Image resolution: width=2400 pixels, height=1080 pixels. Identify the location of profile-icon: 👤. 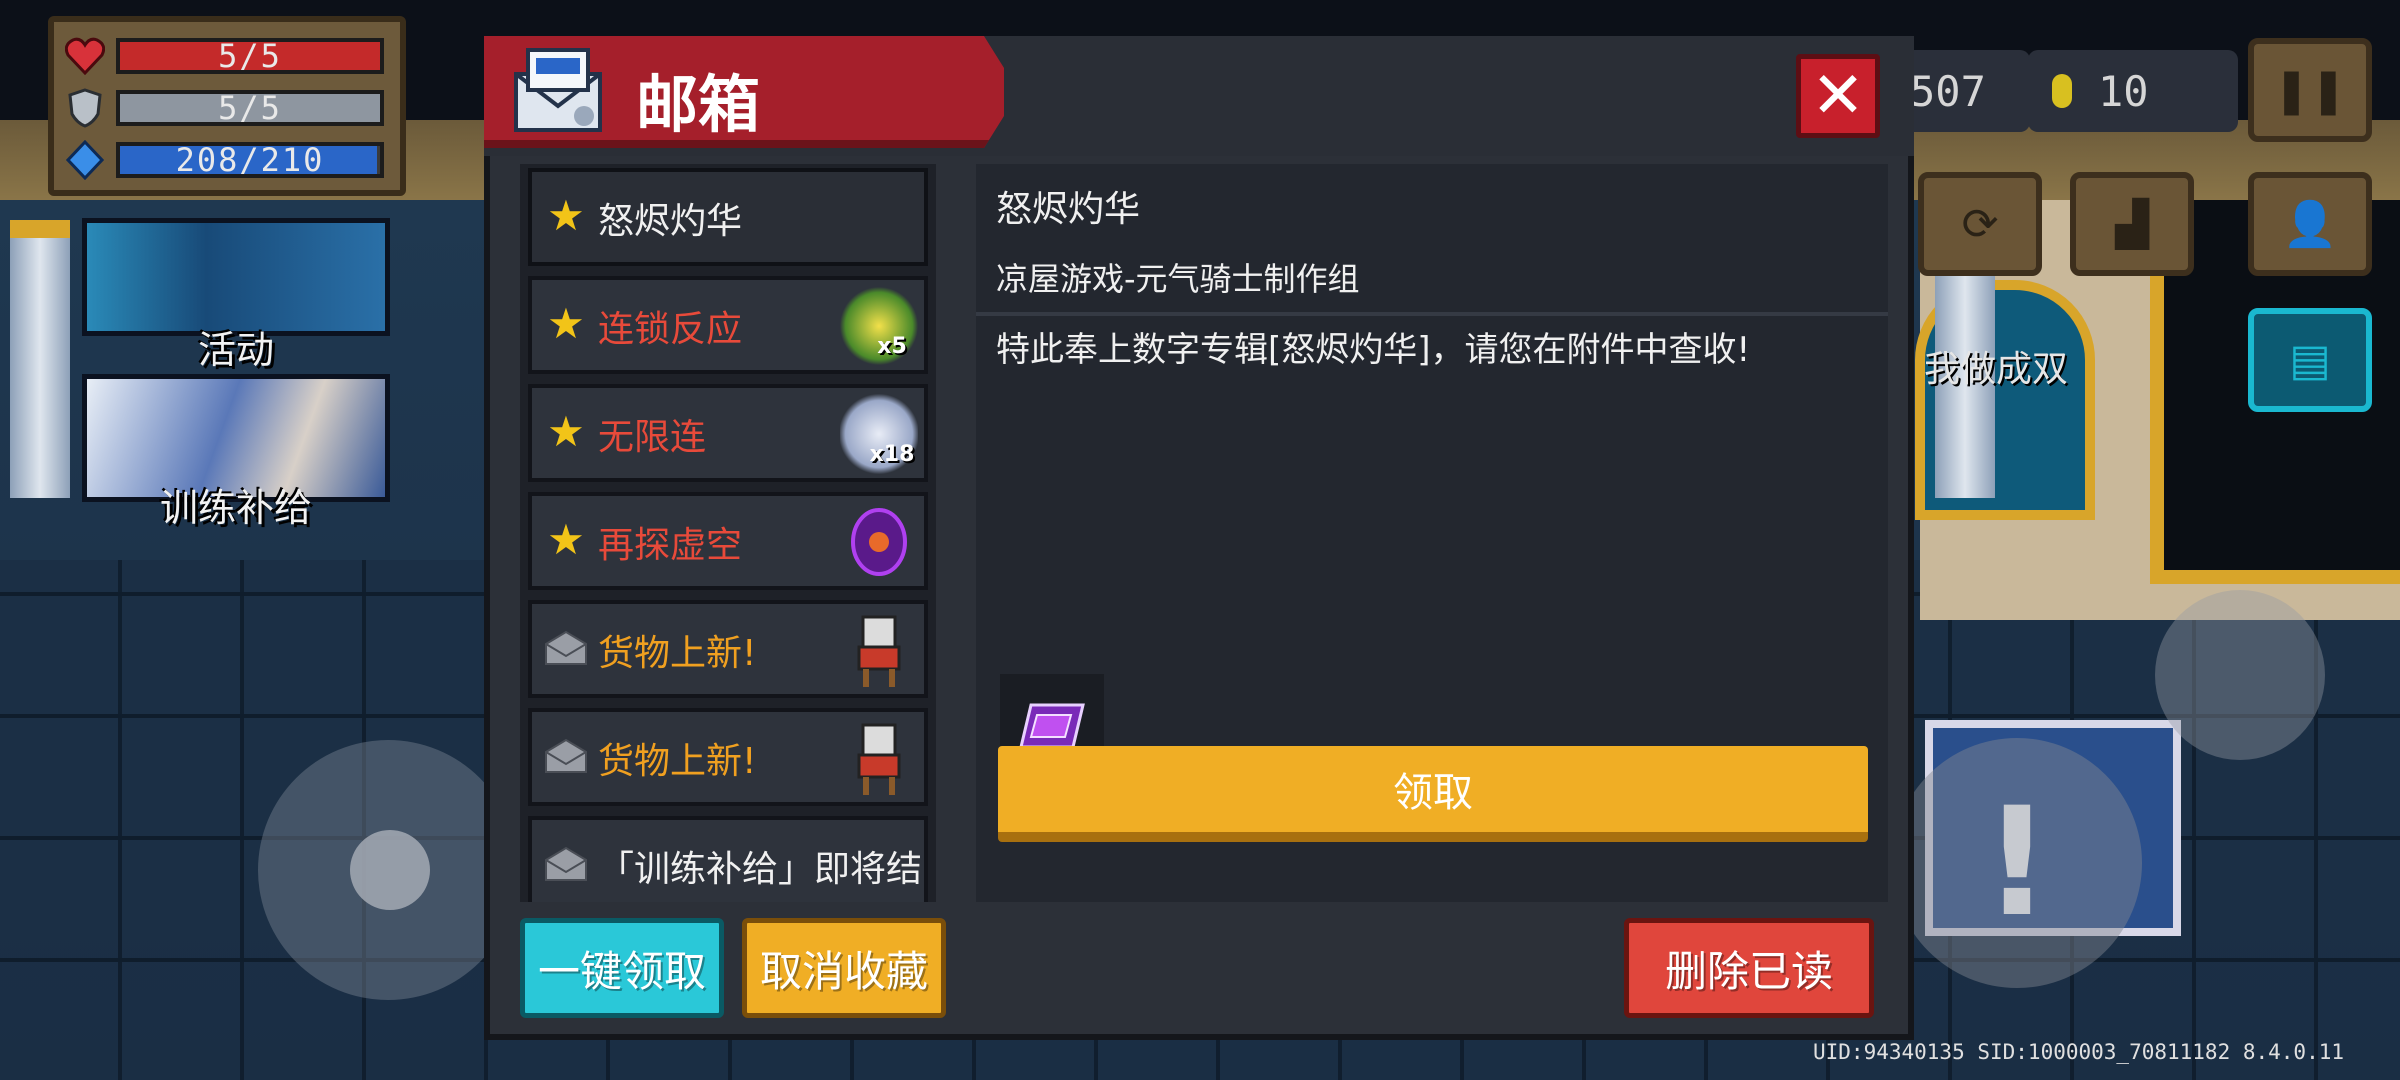
(2310, 224).